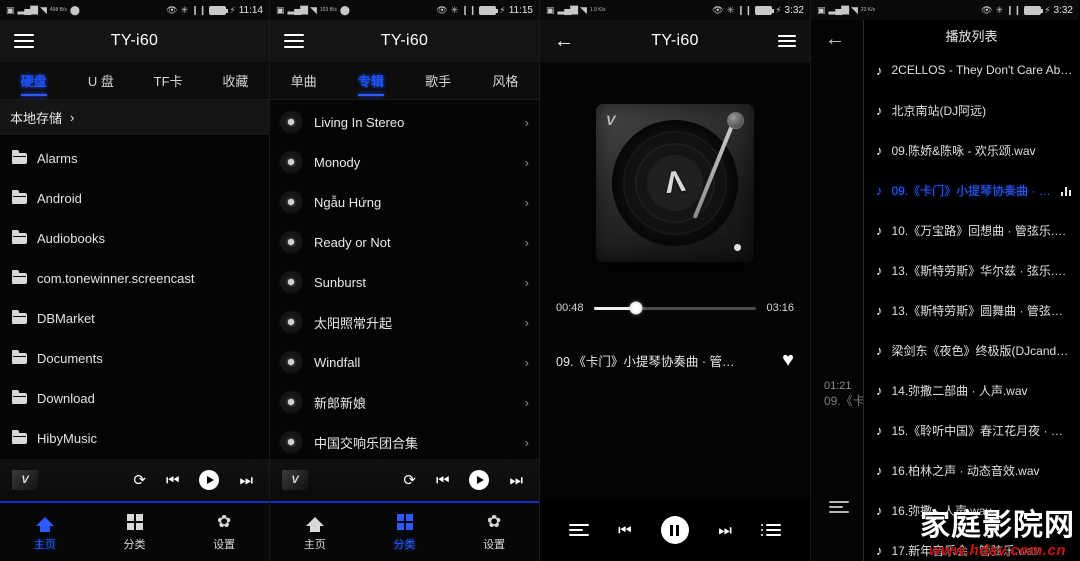 Image resolution: width=1080 pixels, height=561 pixels. I want to click on list-item: DBMarket, so click(134, 318).